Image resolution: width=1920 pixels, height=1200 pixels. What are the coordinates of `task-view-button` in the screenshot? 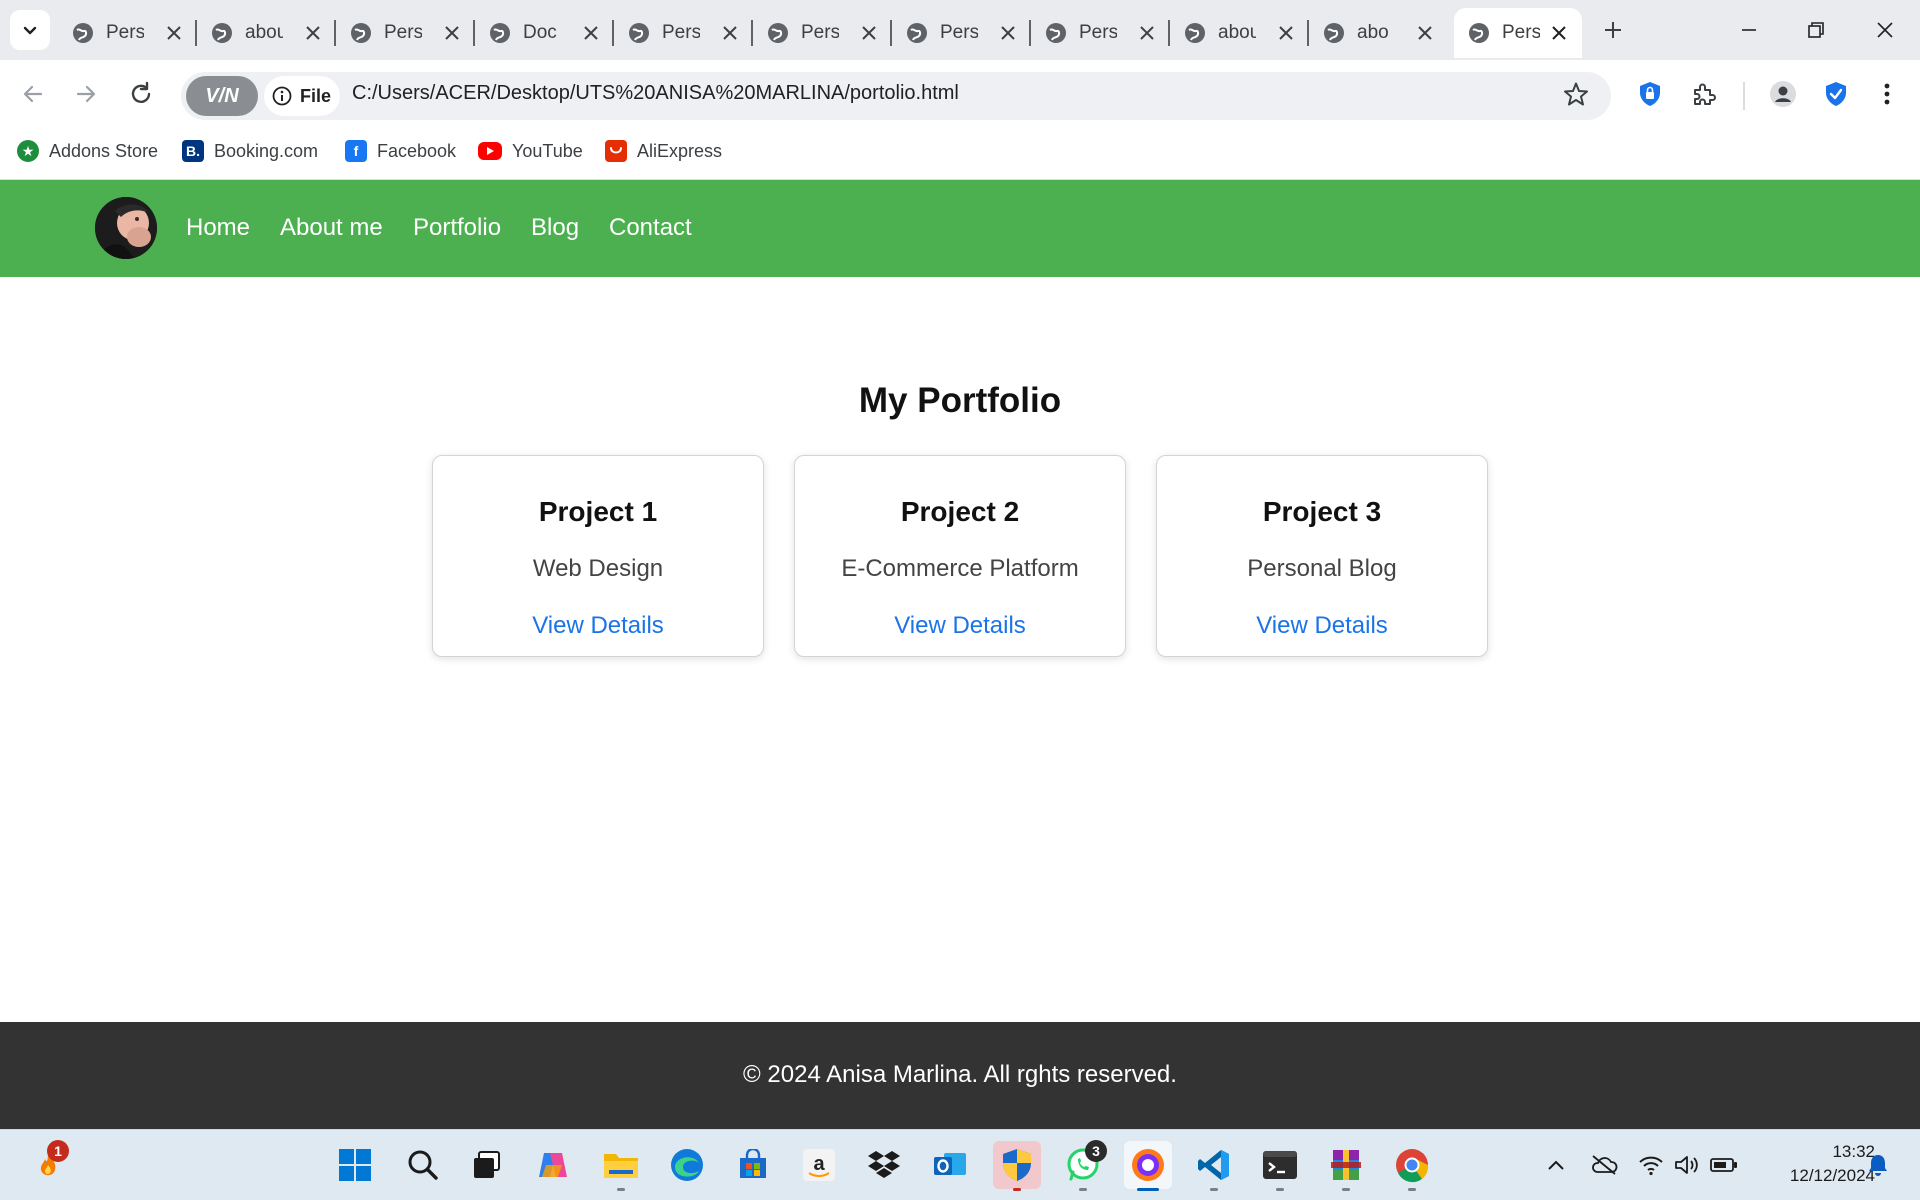 It's located at (487, 1165).